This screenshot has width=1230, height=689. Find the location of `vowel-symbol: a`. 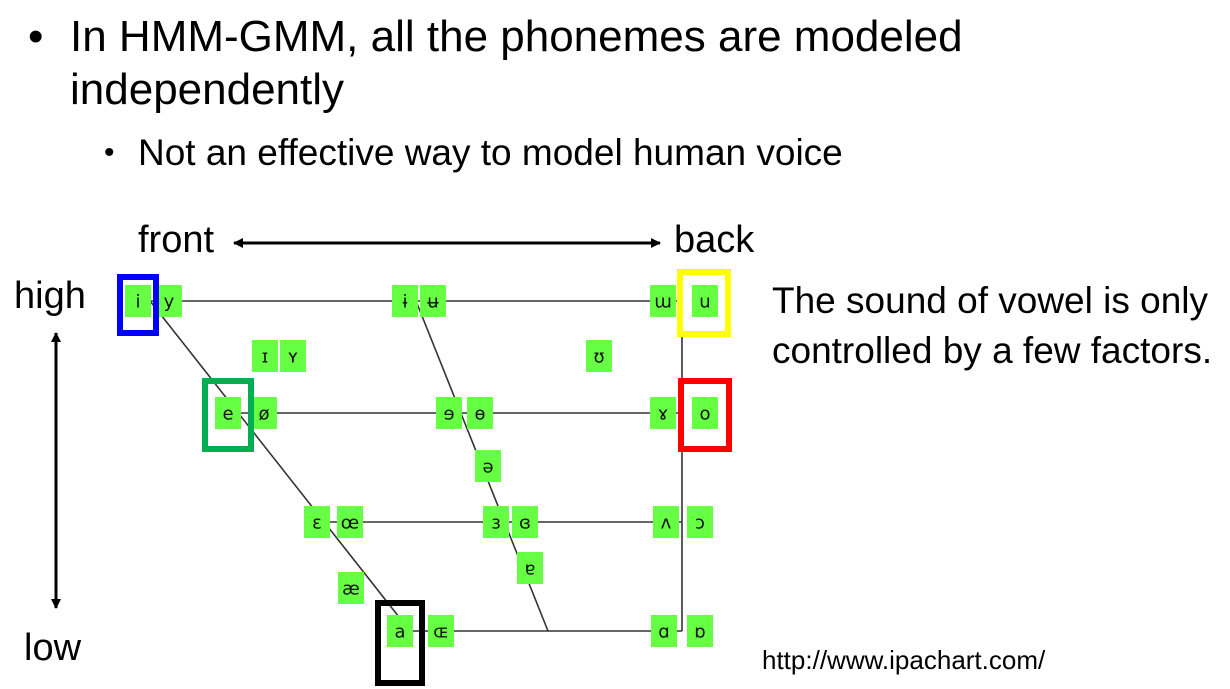

vowel-symbol: a is located at coordinates (399, 632).